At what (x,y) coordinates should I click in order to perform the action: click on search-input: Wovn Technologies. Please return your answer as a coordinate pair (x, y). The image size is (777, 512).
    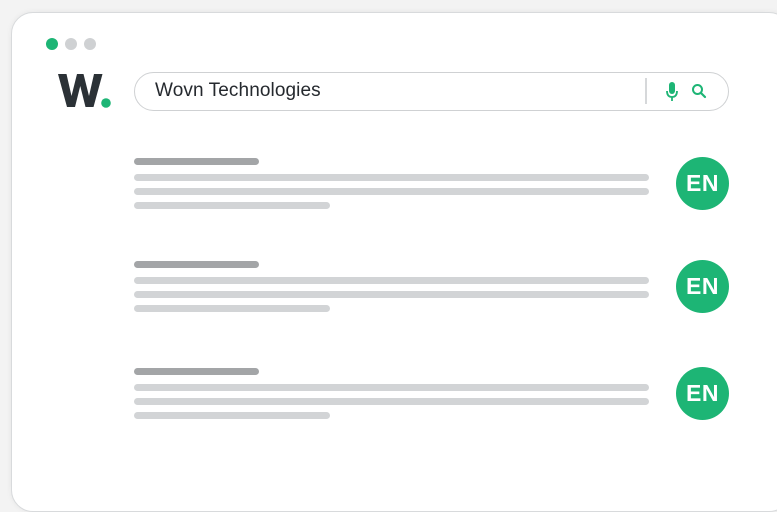
    Looking at the image, I should click on (238, 91).